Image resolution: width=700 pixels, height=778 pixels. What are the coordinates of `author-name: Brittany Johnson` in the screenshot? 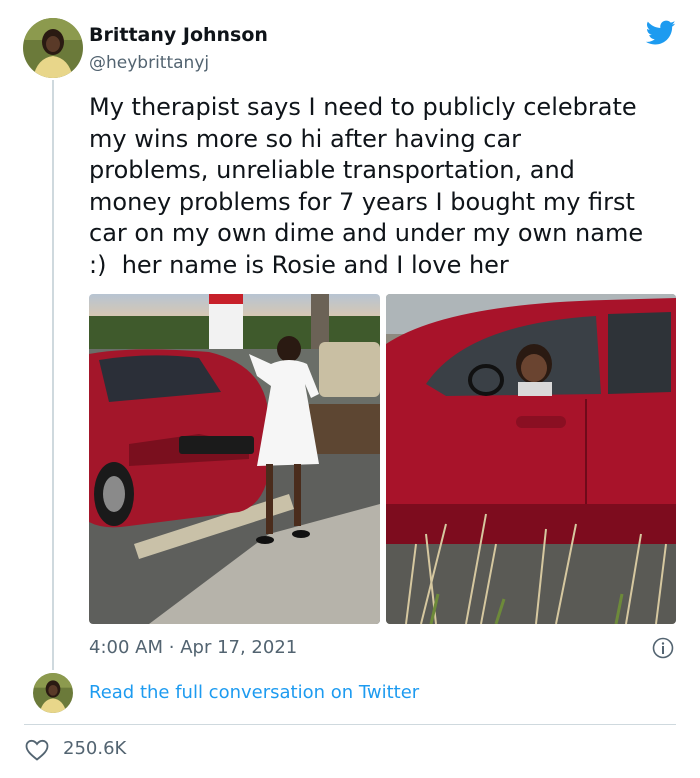 It's located at (178, 35).